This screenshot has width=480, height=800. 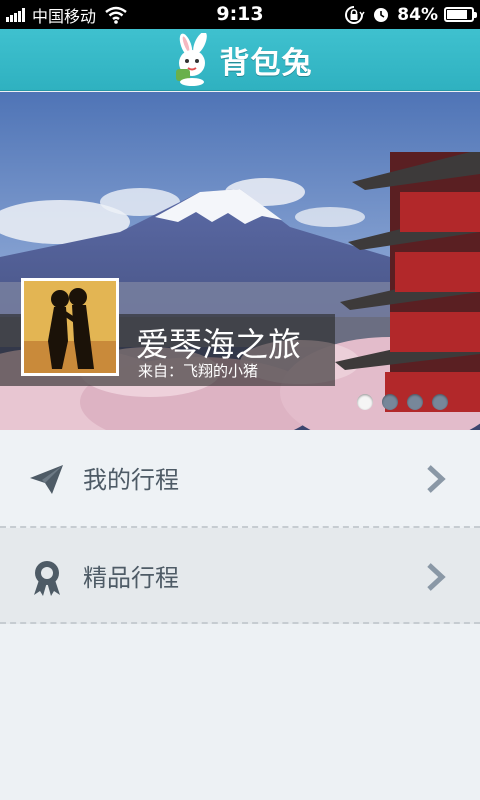 What do you see at coordinates (47, 578) in the screenshot?
I see `award-ribbon-icon` at bounding box center [47, 578].